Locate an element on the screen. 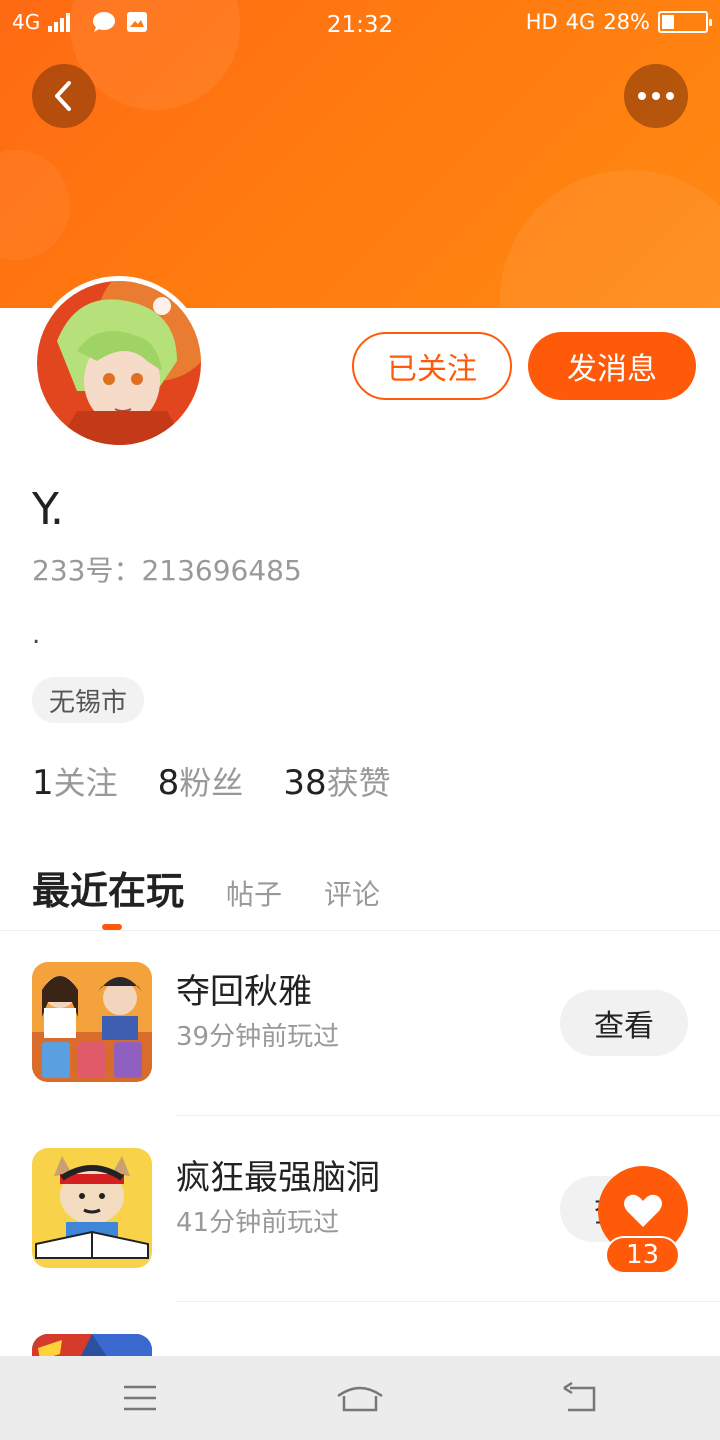  back-button is located at coordinates (64, 96).